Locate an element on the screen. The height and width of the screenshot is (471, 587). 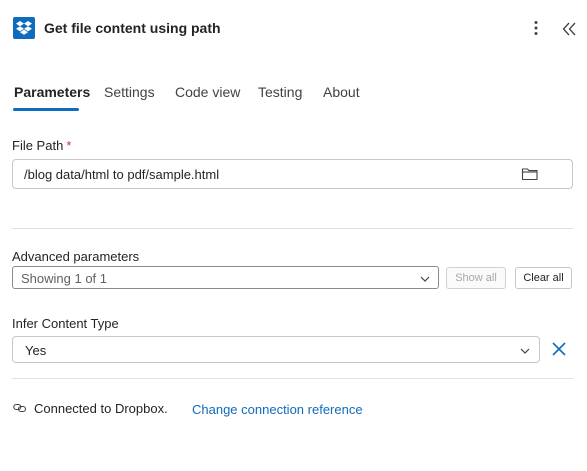
tab-testing: Testing is located at coordinates (280, 96).